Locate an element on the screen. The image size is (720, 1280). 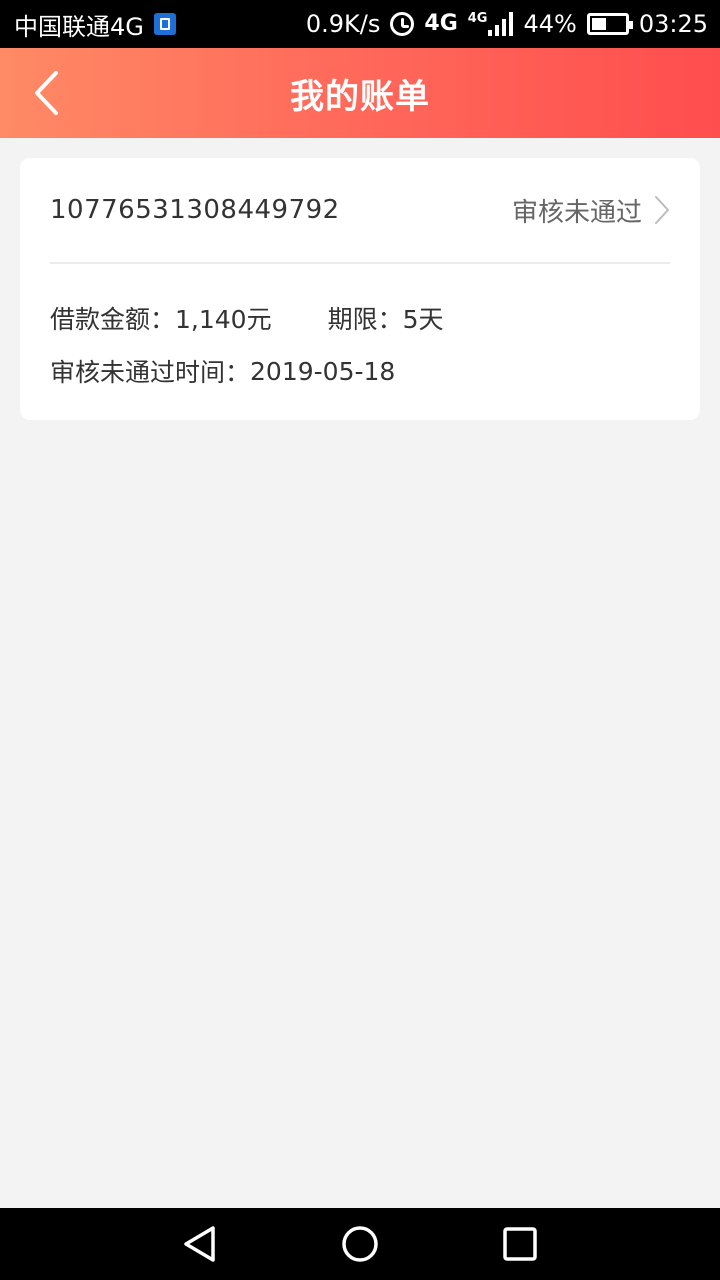
carrier-name: 中国联通4G is located at coordinates (79, 26).